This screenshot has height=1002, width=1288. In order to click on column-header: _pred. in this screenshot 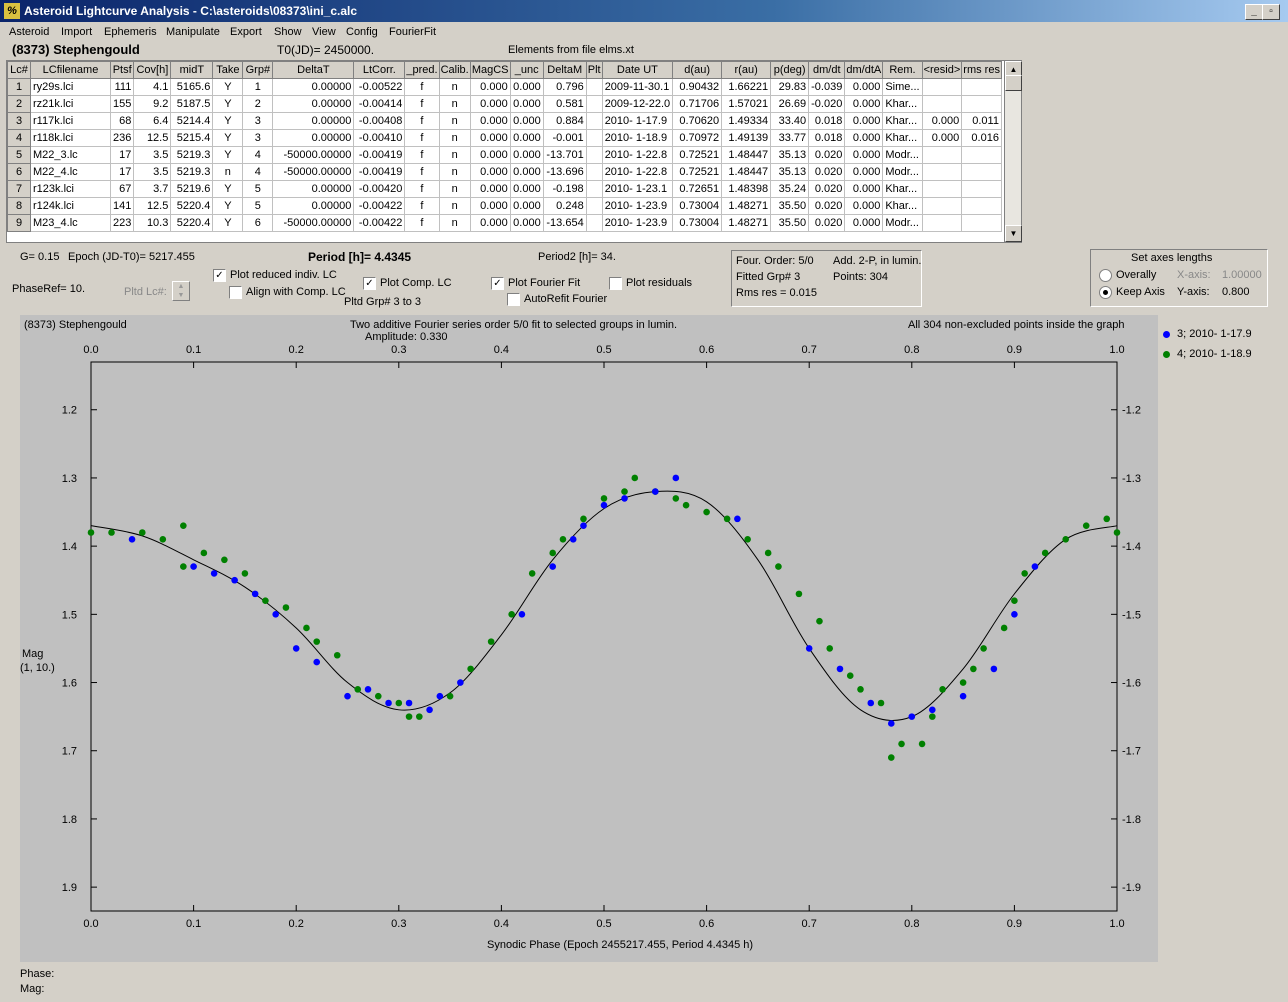, I will do `click(422, 70)`.